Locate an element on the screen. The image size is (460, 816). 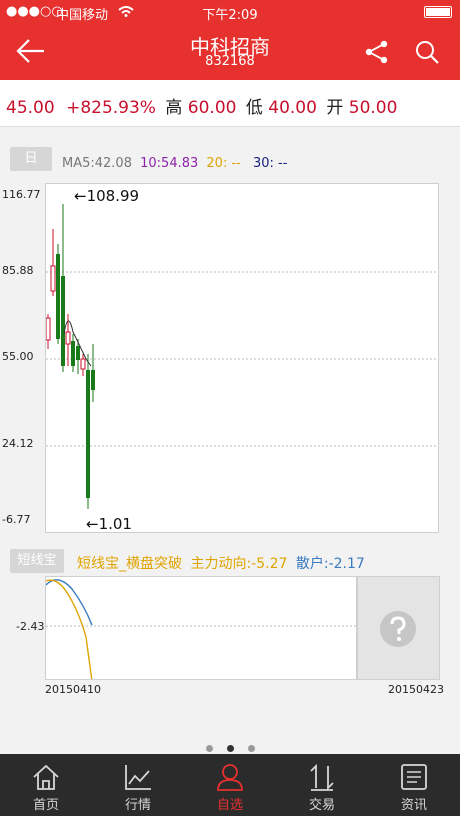
indicator-legend: 短线宝_横盘突破 主力动向:-5.27 散户:-2.17 is located at coordinates (221, 563).